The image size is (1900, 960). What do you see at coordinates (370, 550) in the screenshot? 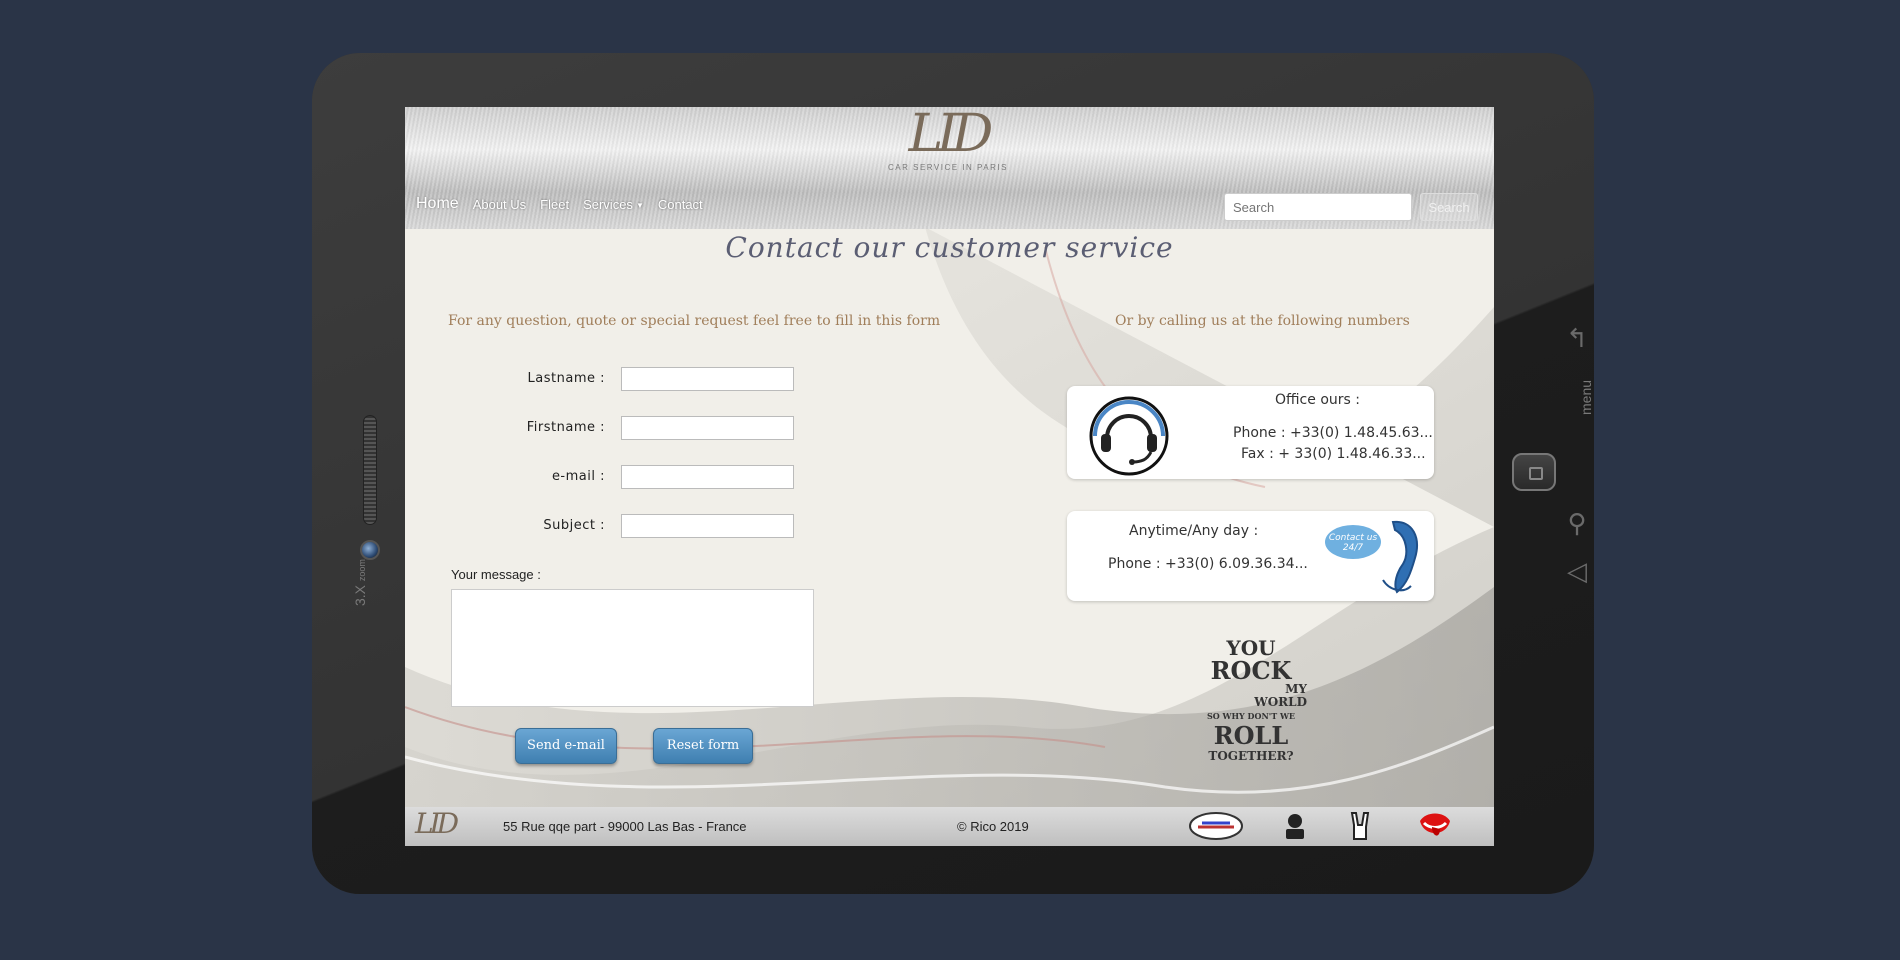
I see `camera-icon` at bounding box center [370, 550].